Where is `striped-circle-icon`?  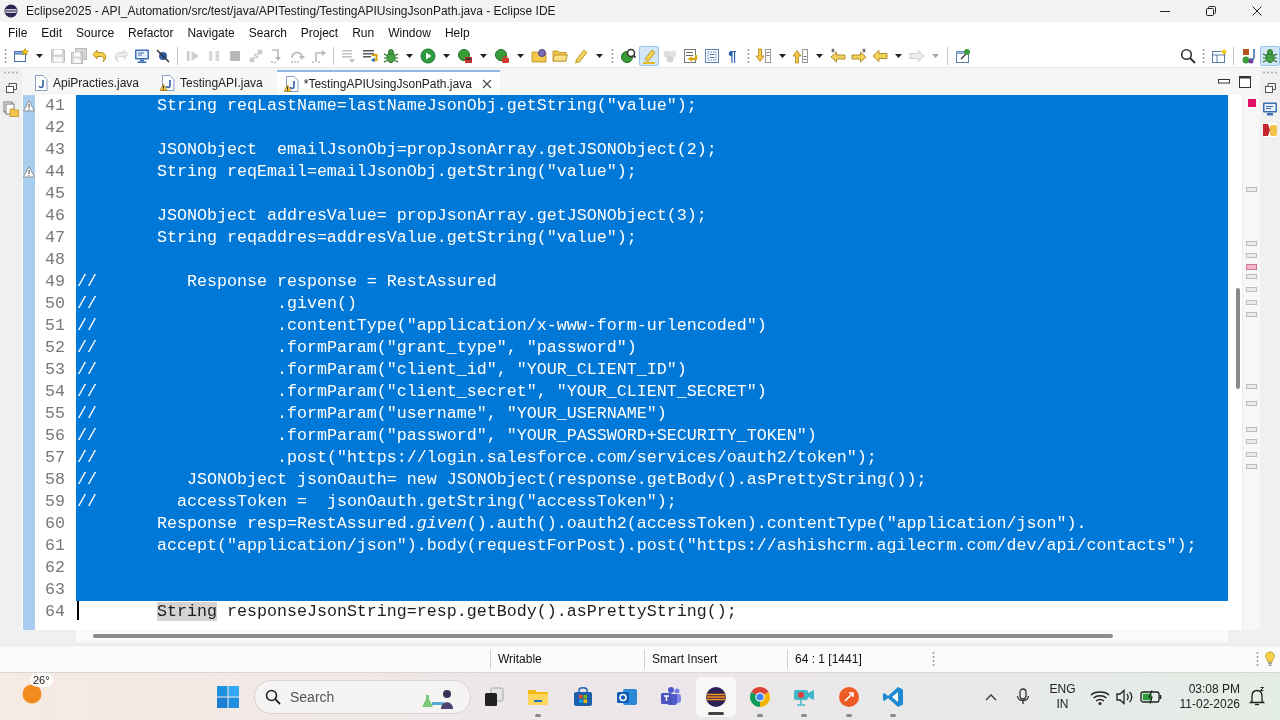 striped-circle-icon is located at coordinates (11, 11).